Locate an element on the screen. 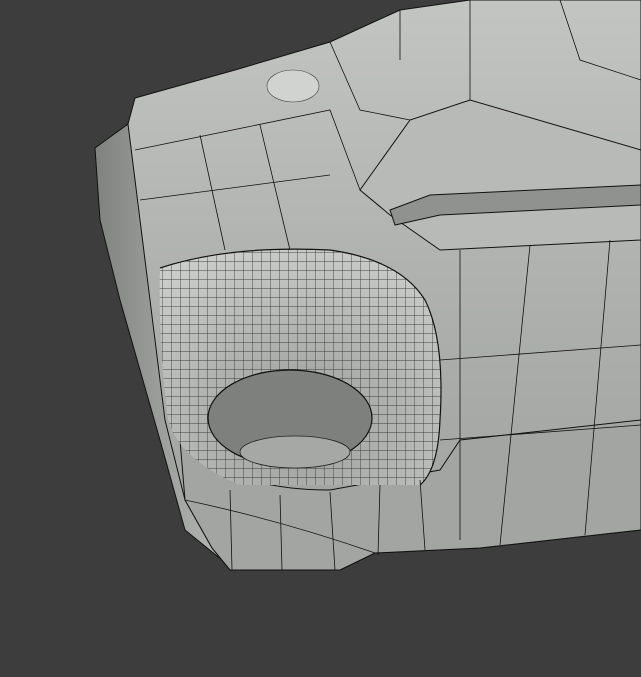  mesh-hole-bottom is located at coordinates (295, 452).